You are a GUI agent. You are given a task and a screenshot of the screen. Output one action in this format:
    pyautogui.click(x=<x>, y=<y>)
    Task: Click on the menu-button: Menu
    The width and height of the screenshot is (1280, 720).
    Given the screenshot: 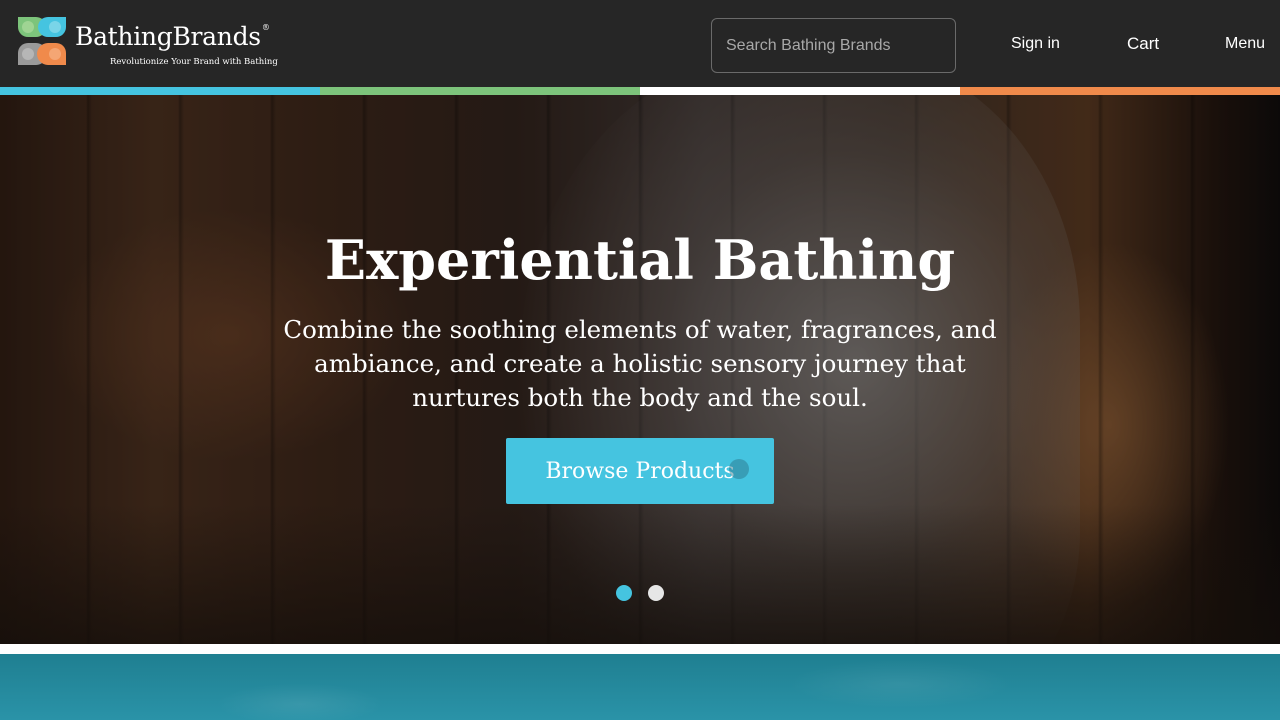 What is the action you would take?
    pyautogui.click(x=1245, y=44)
    